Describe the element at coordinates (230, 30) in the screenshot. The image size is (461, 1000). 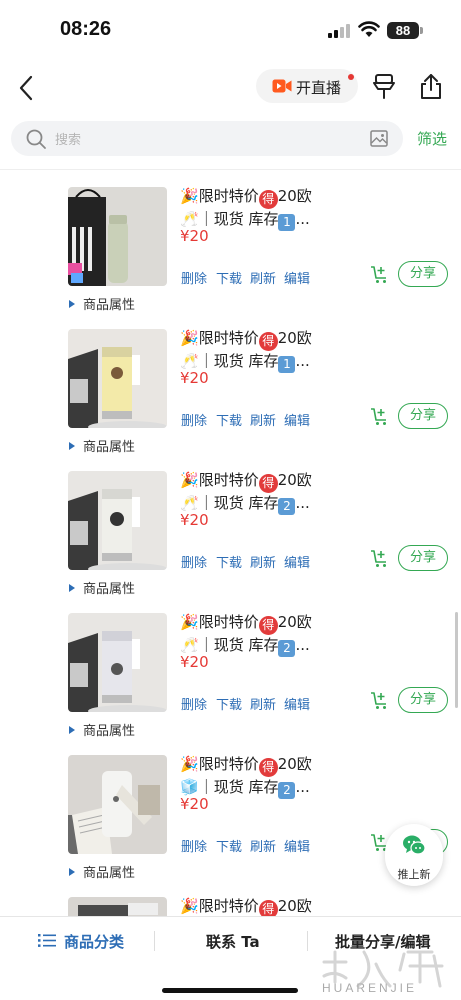
I see `status-bar: 08:26 88` at that location.